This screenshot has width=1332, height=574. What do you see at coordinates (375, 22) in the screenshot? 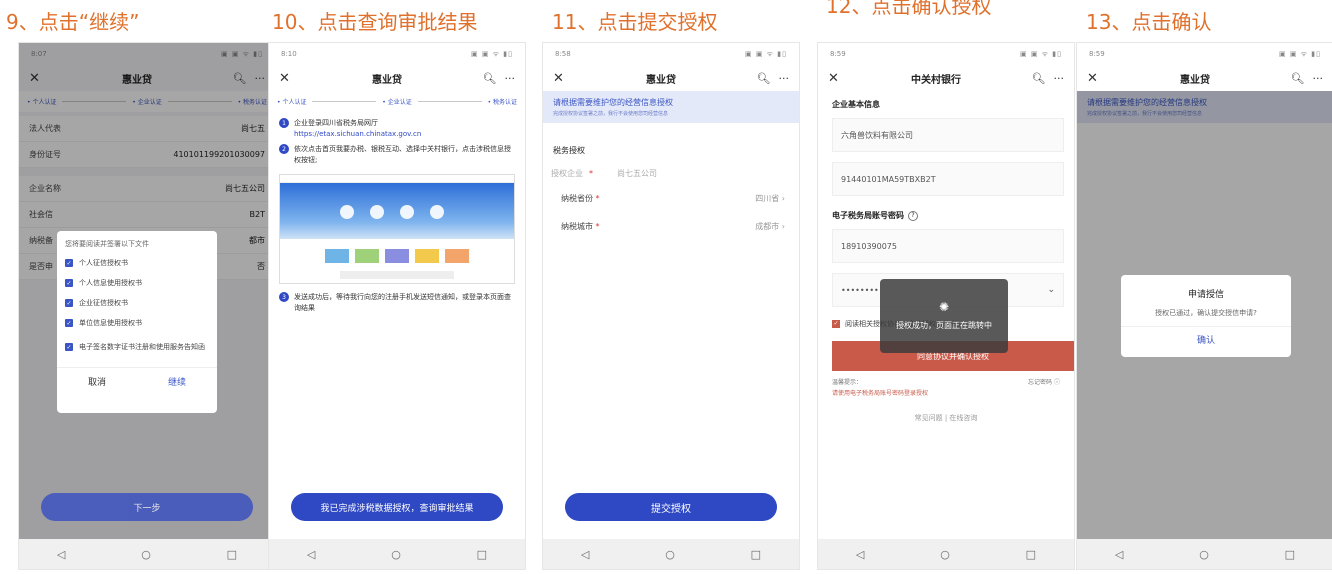
I see `step-title-10: 10、点击查询审批结果` at bounding box center [375, 22].